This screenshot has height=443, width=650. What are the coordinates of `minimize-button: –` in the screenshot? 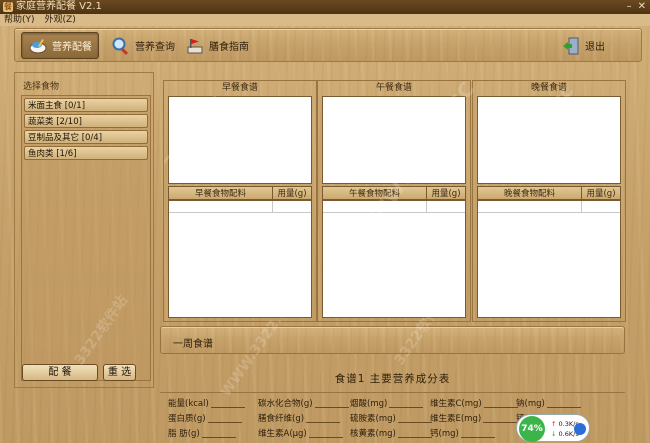 It's located at (629, 7).